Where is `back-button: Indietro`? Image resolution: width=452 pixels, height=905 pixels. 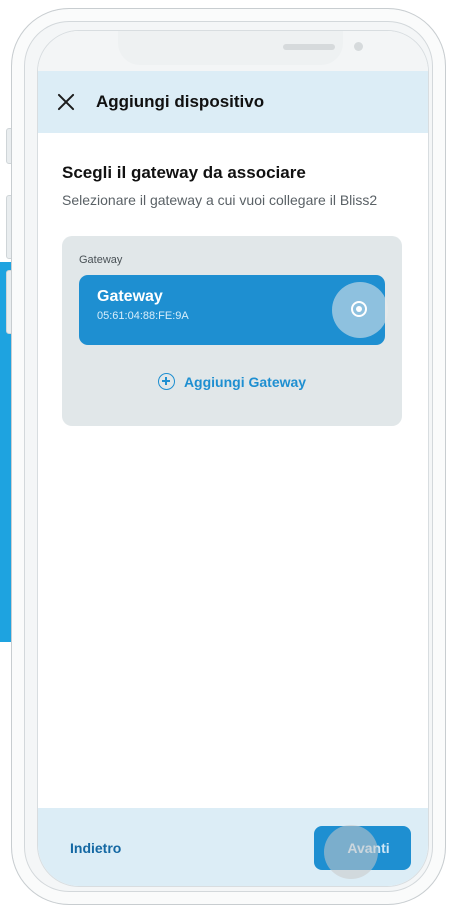 back-button: Indietro is located at coordinates (95, 848).